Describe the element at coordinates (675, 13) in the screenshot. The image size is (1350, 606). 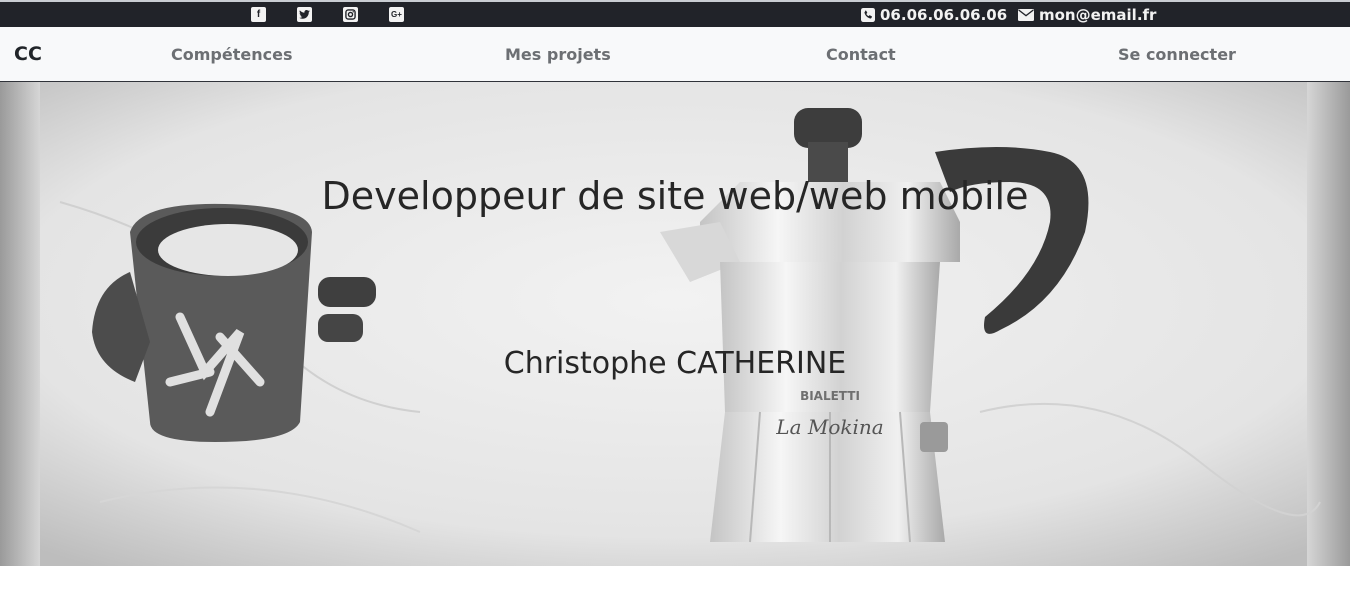
I see `top-contact-bar: f G+ 06.06.06.06.06 mon@email.fr` at that location.